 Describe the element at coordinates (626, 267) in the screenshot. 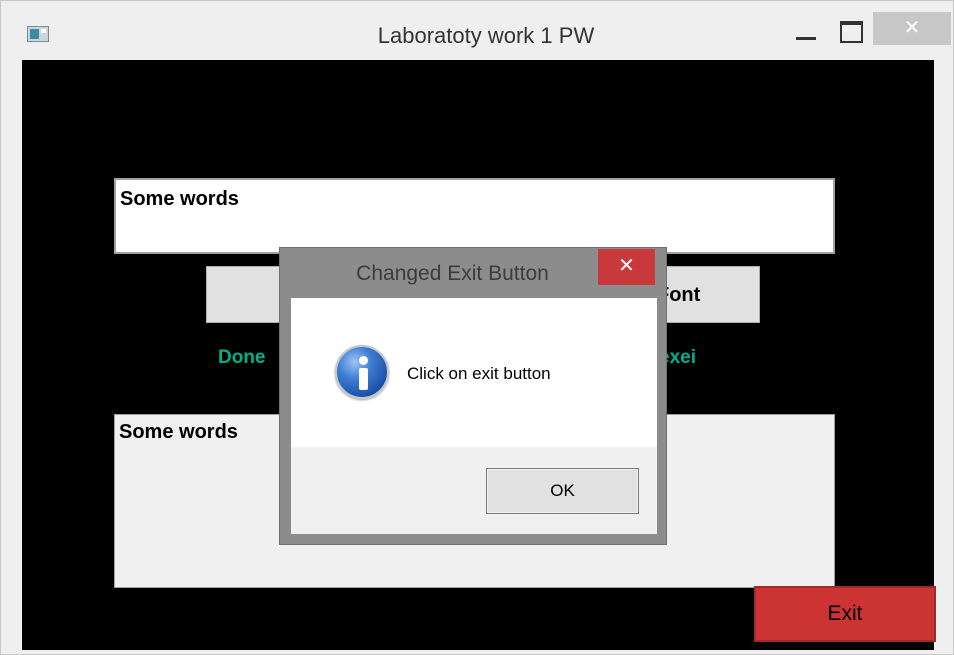

I see `dialog-close-button: ✕` at that location.